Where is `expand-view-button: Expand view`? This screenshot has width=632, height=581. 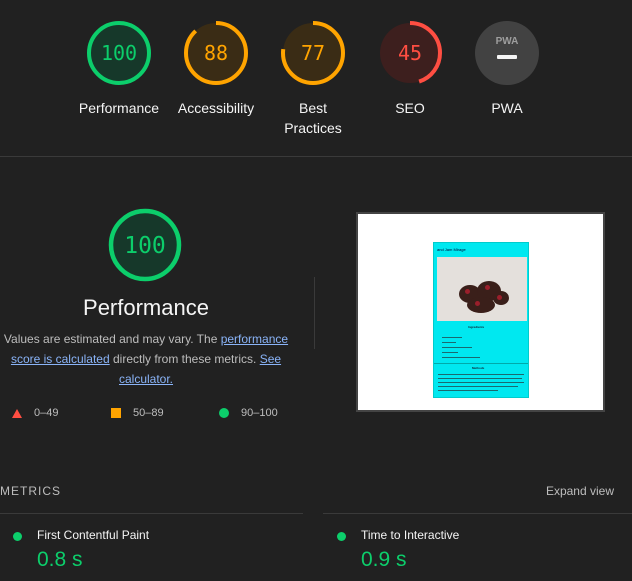 expand-view-button: Expand view is located at coordinates (580, 491).